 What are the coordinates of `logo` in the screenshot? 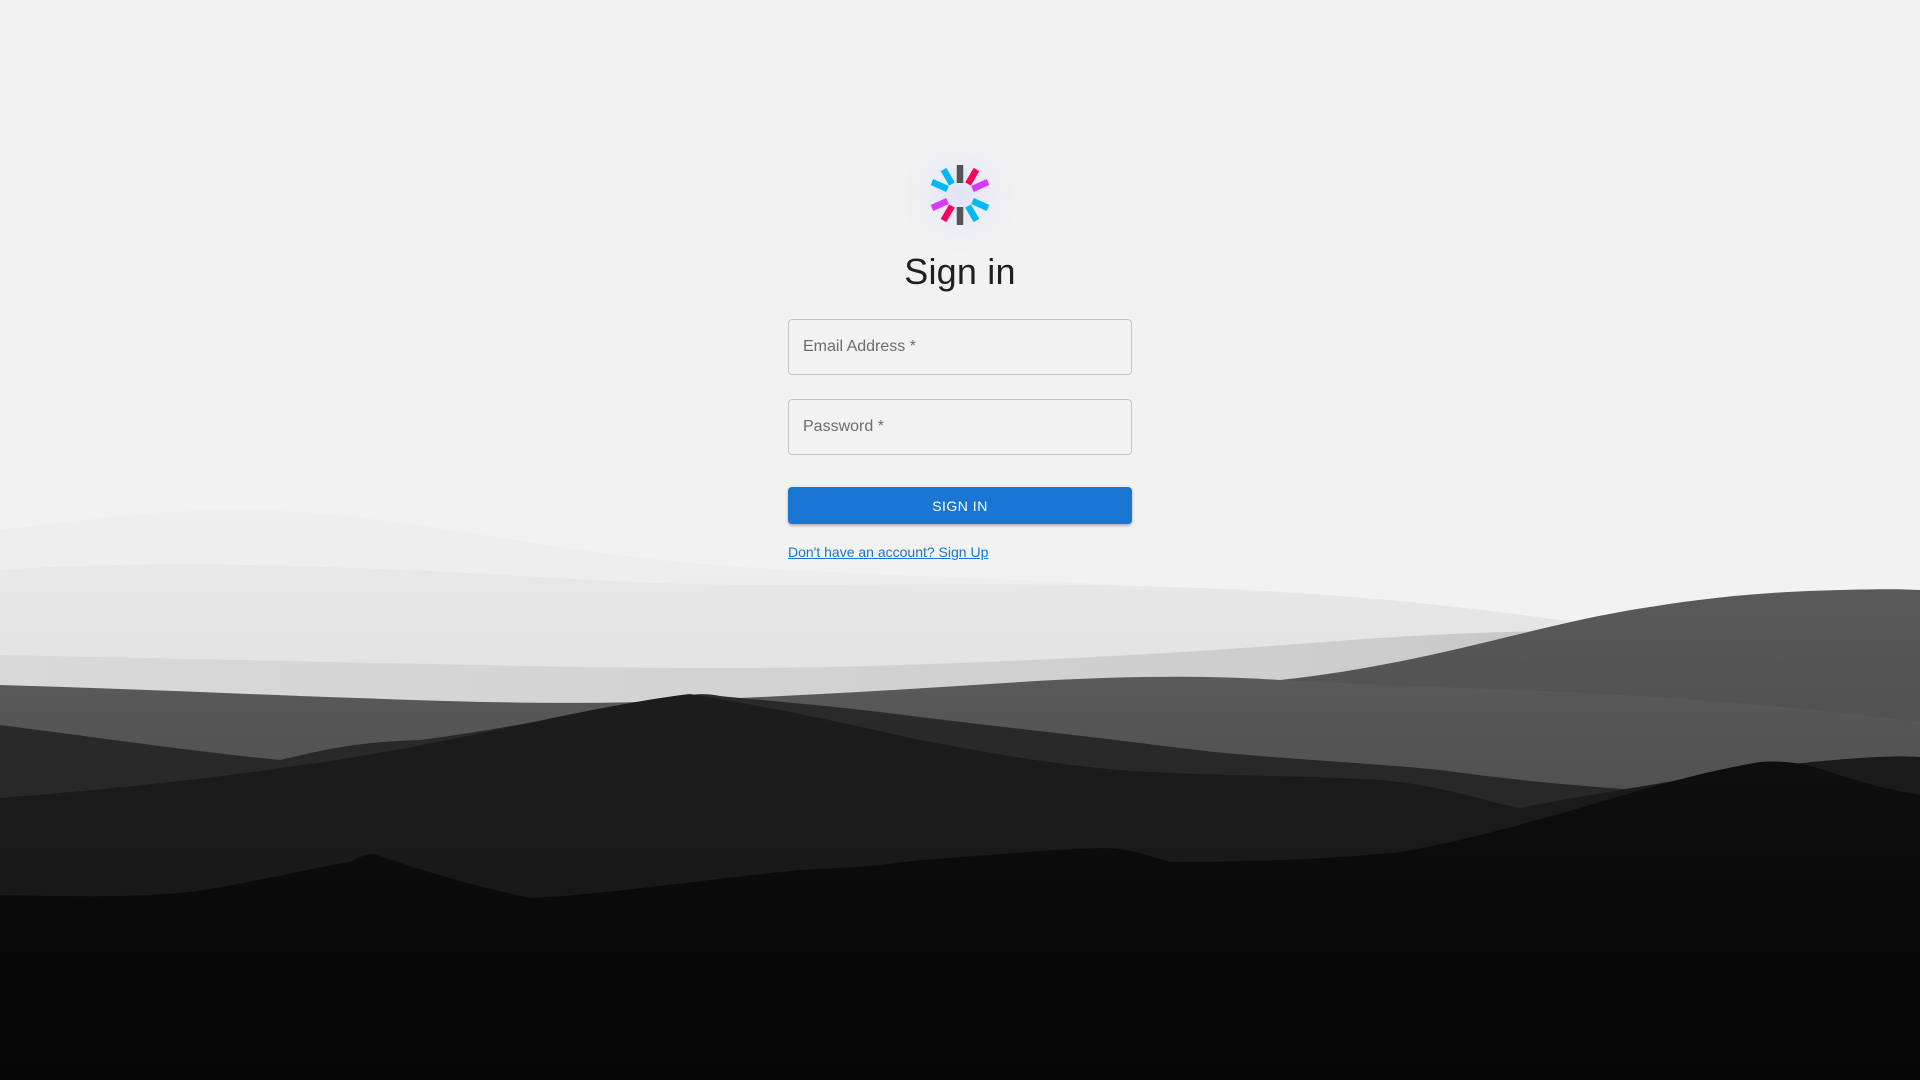 It's located at (960, 195).